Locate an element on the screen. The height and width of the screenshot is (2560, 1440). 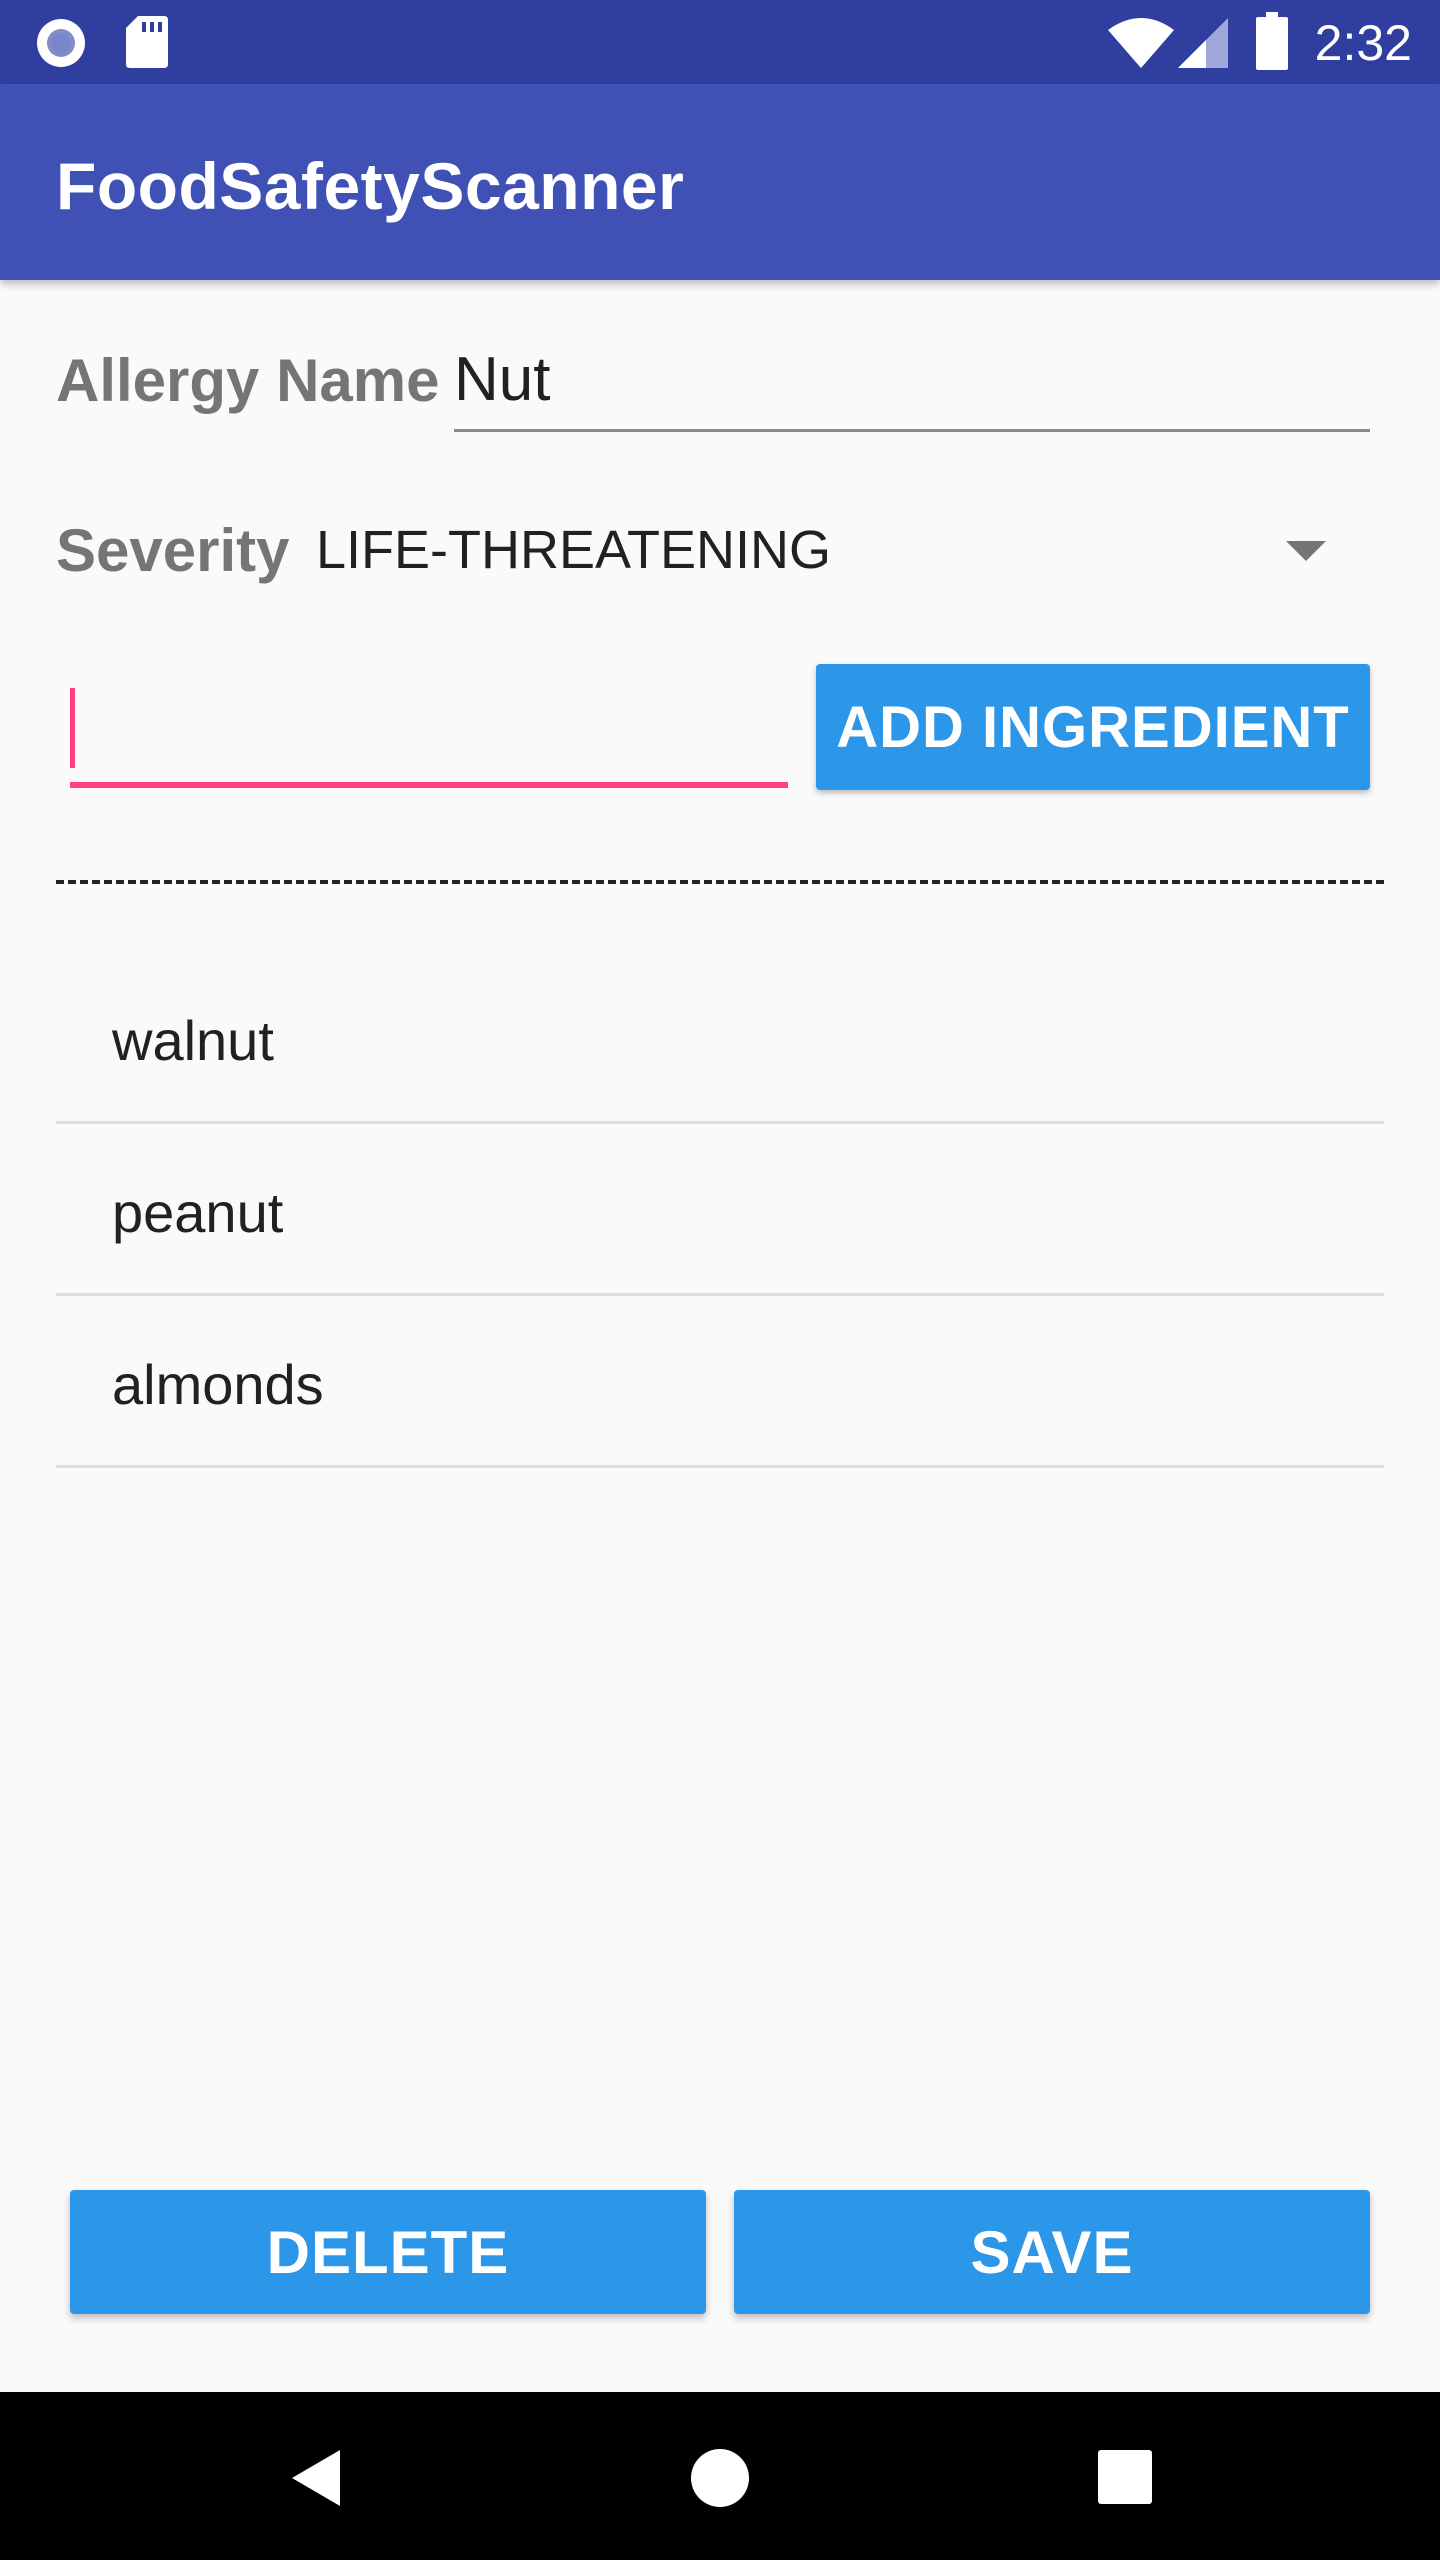
list-item: peanut is located at coordinates (720, 1210).